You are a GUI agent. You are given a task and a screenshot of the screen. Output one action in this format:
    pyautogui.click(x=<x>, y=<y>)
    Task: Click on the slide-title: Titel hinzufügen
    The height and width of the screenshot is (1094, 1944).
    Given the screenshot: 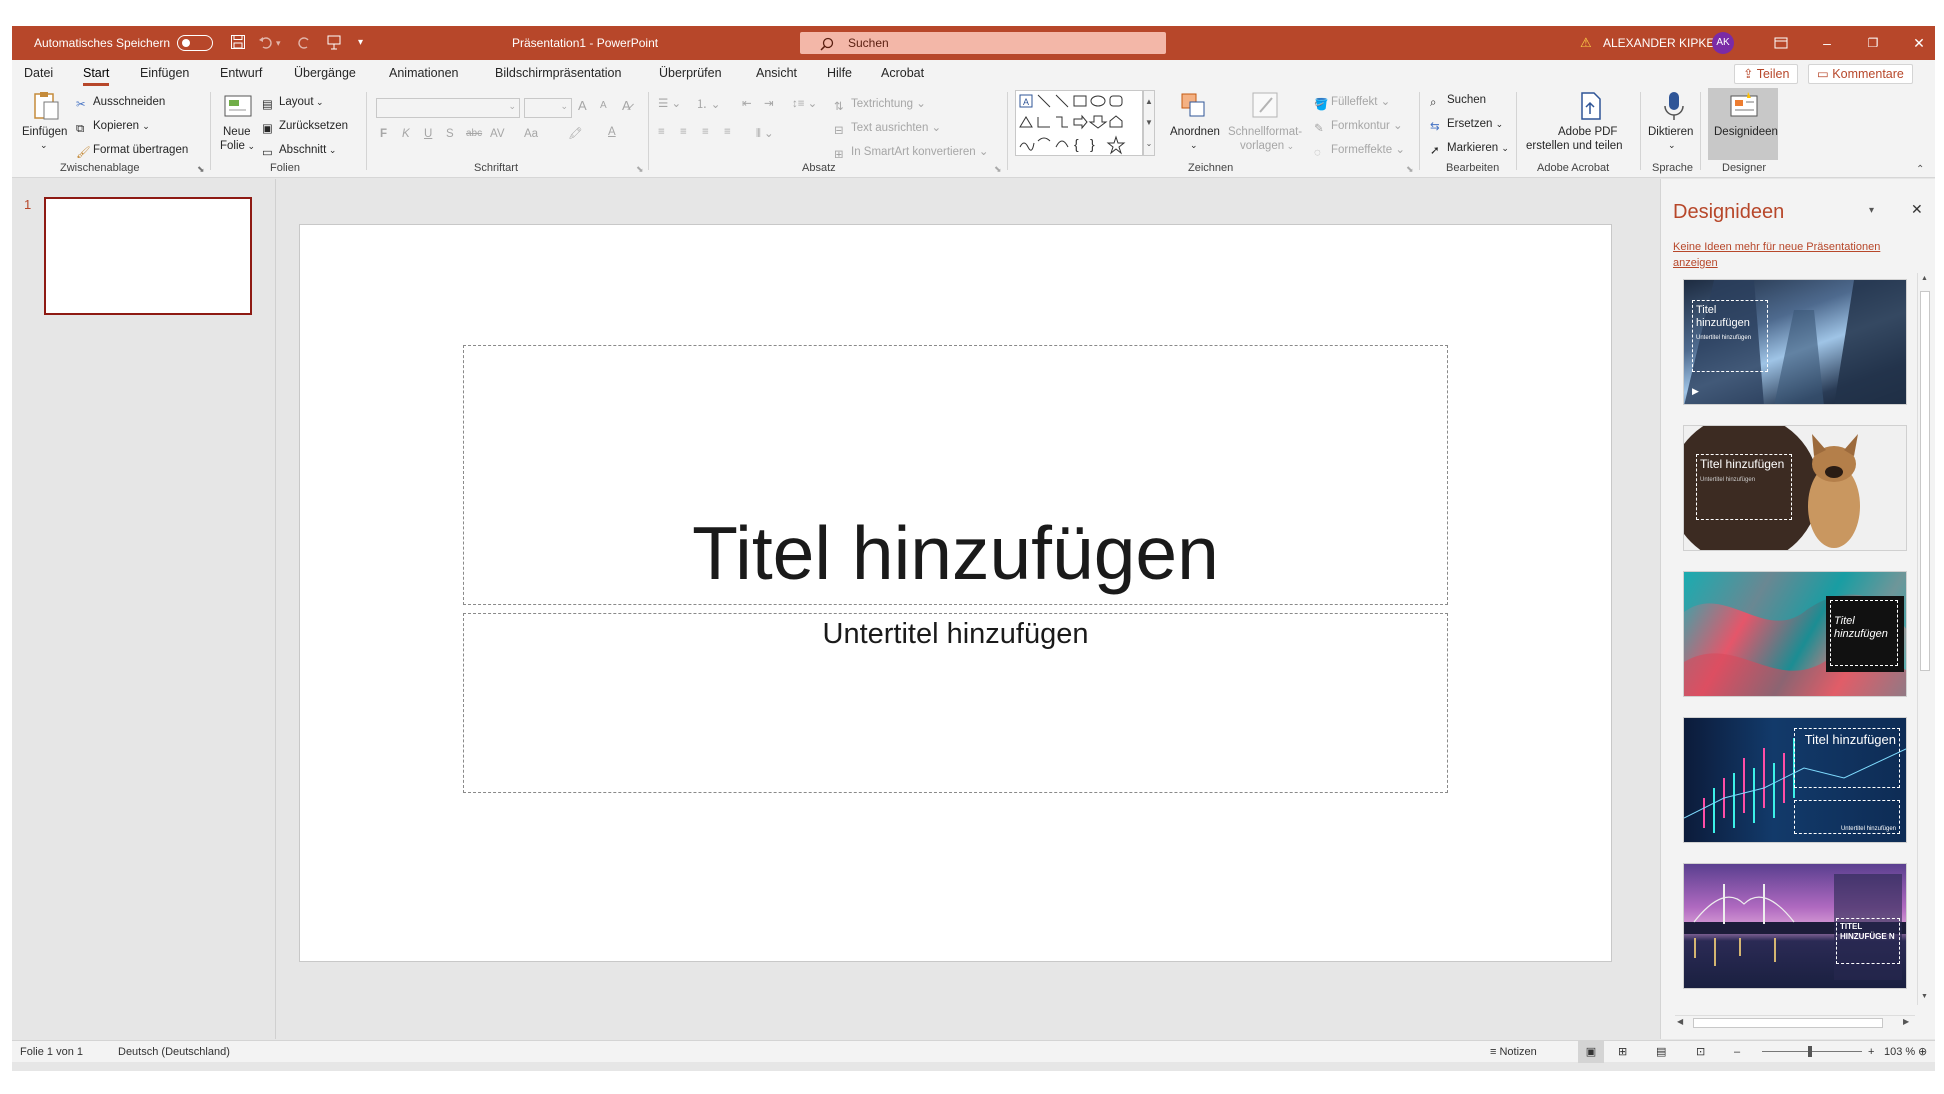 What is the action you would take?
    pyautogui.click(x=955, y=553)
    